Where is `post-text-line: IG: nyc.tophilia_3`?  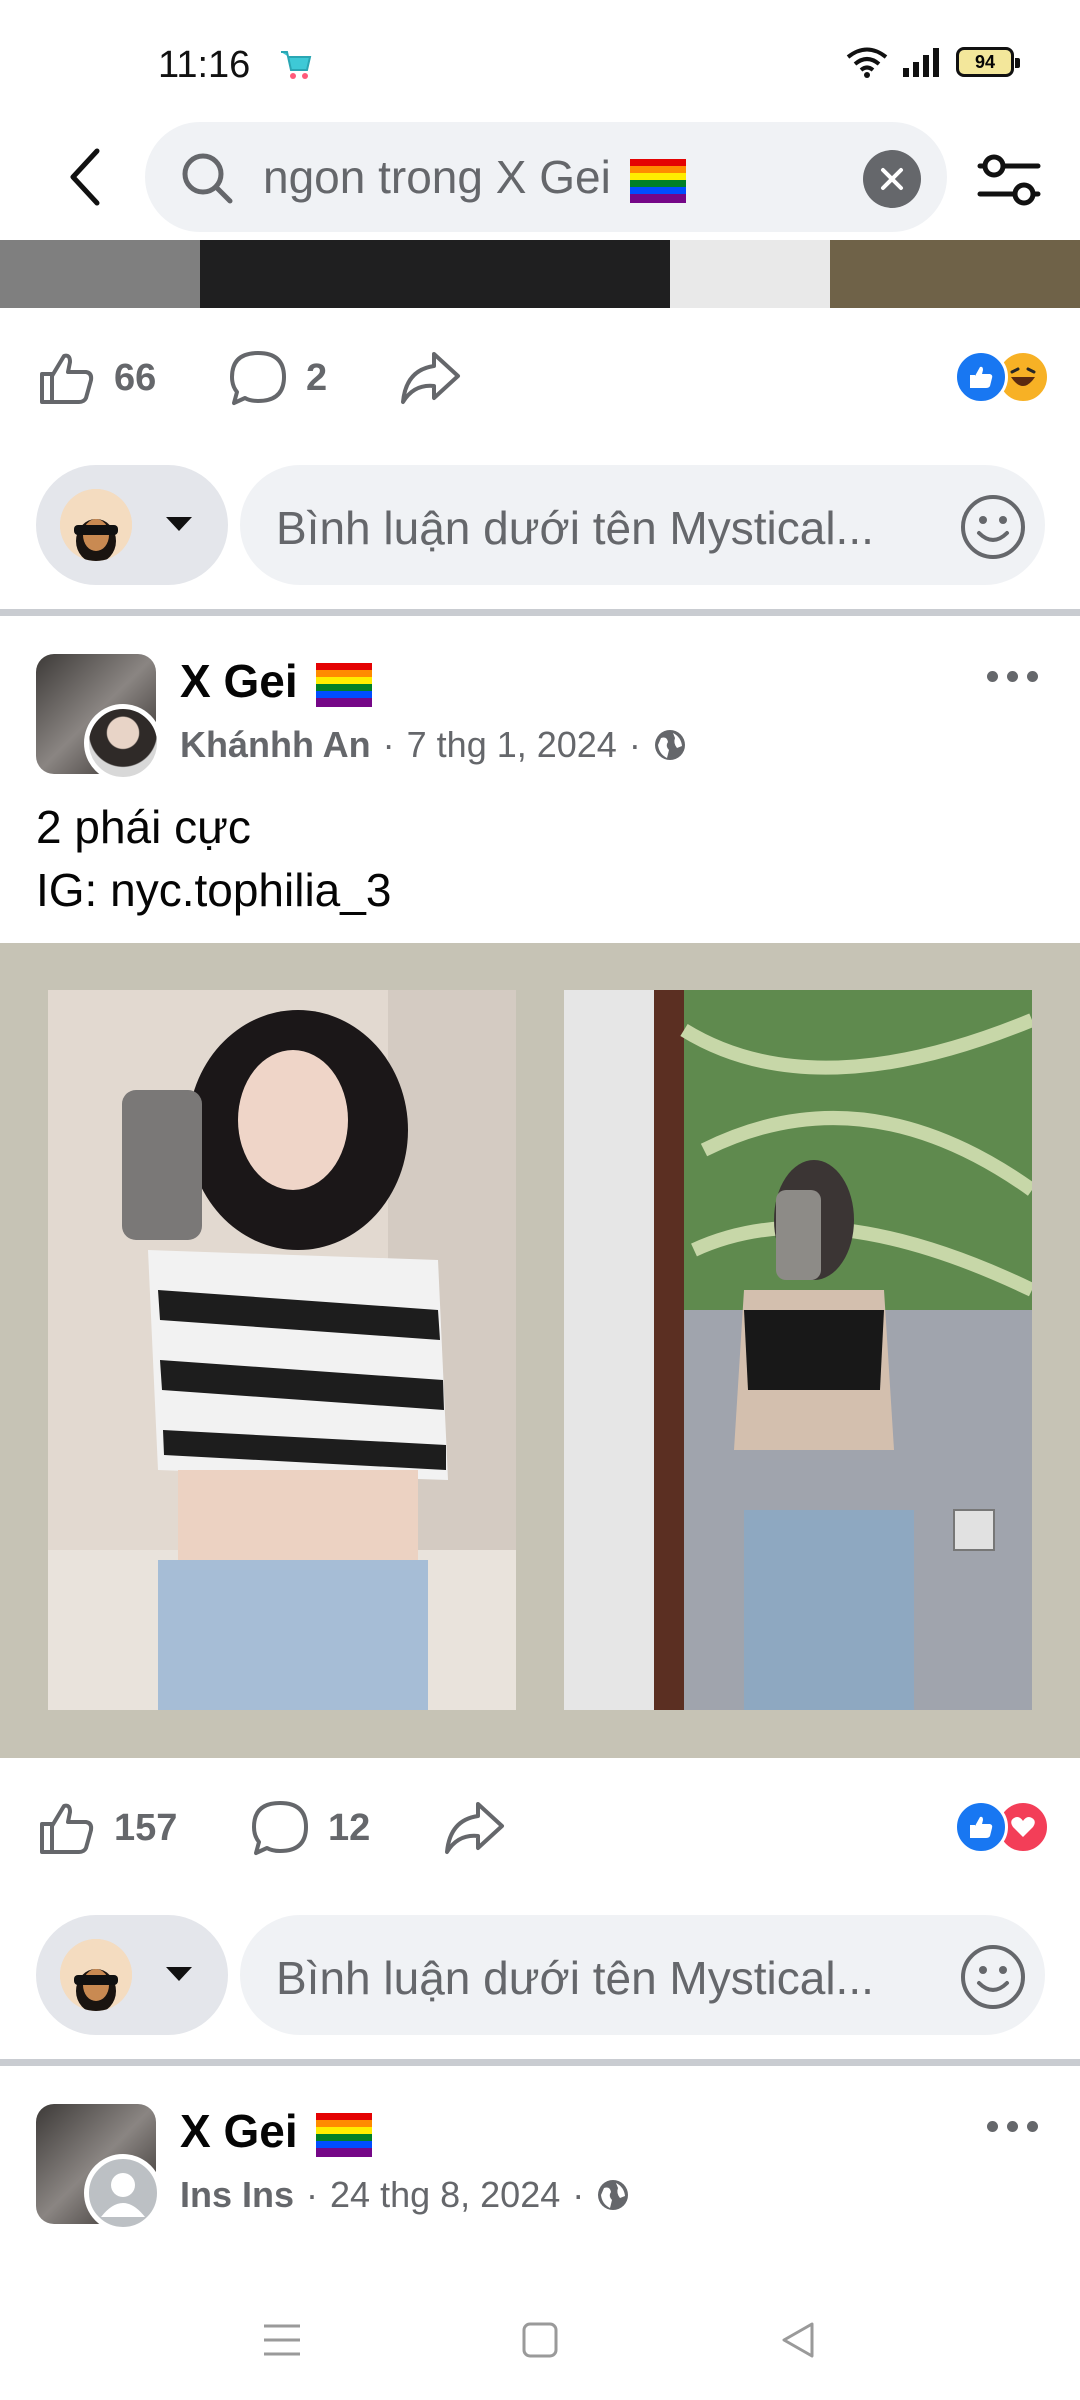 post-text-line: IG: nyc.tophilia_3 is located at coordinates (214, 890).